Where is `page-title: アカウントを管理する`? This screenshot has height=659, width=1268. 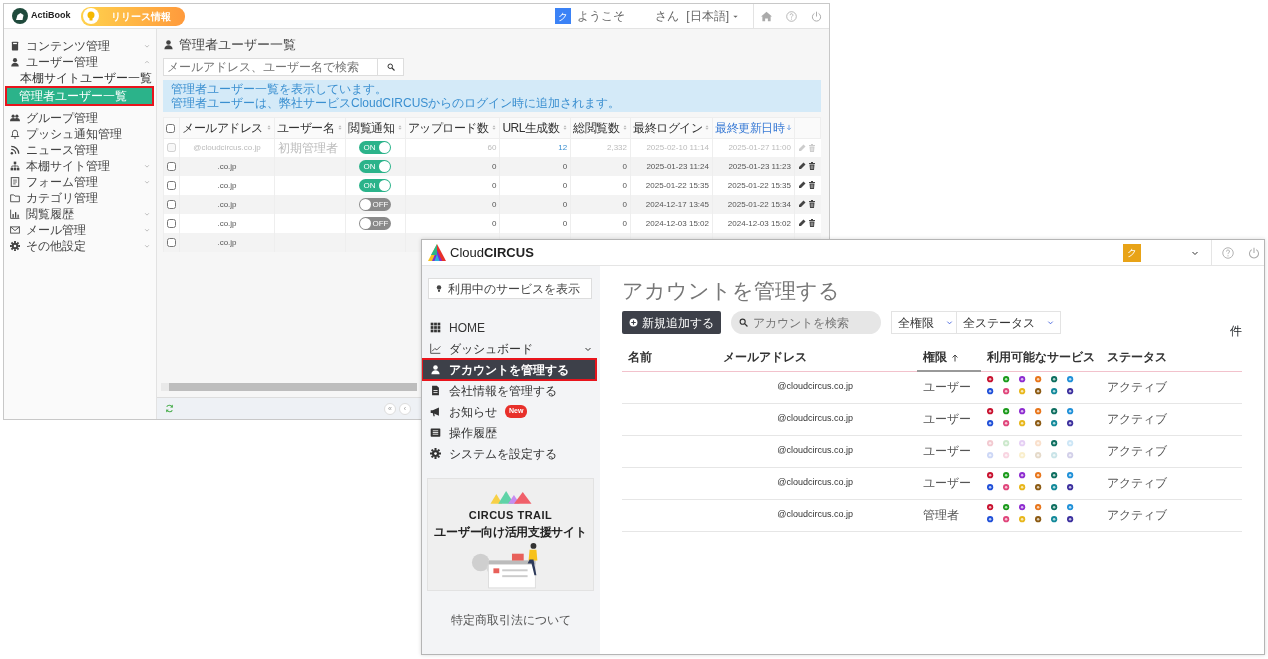 page-title: アカウントを管理する is located at coordinates (731, 291).